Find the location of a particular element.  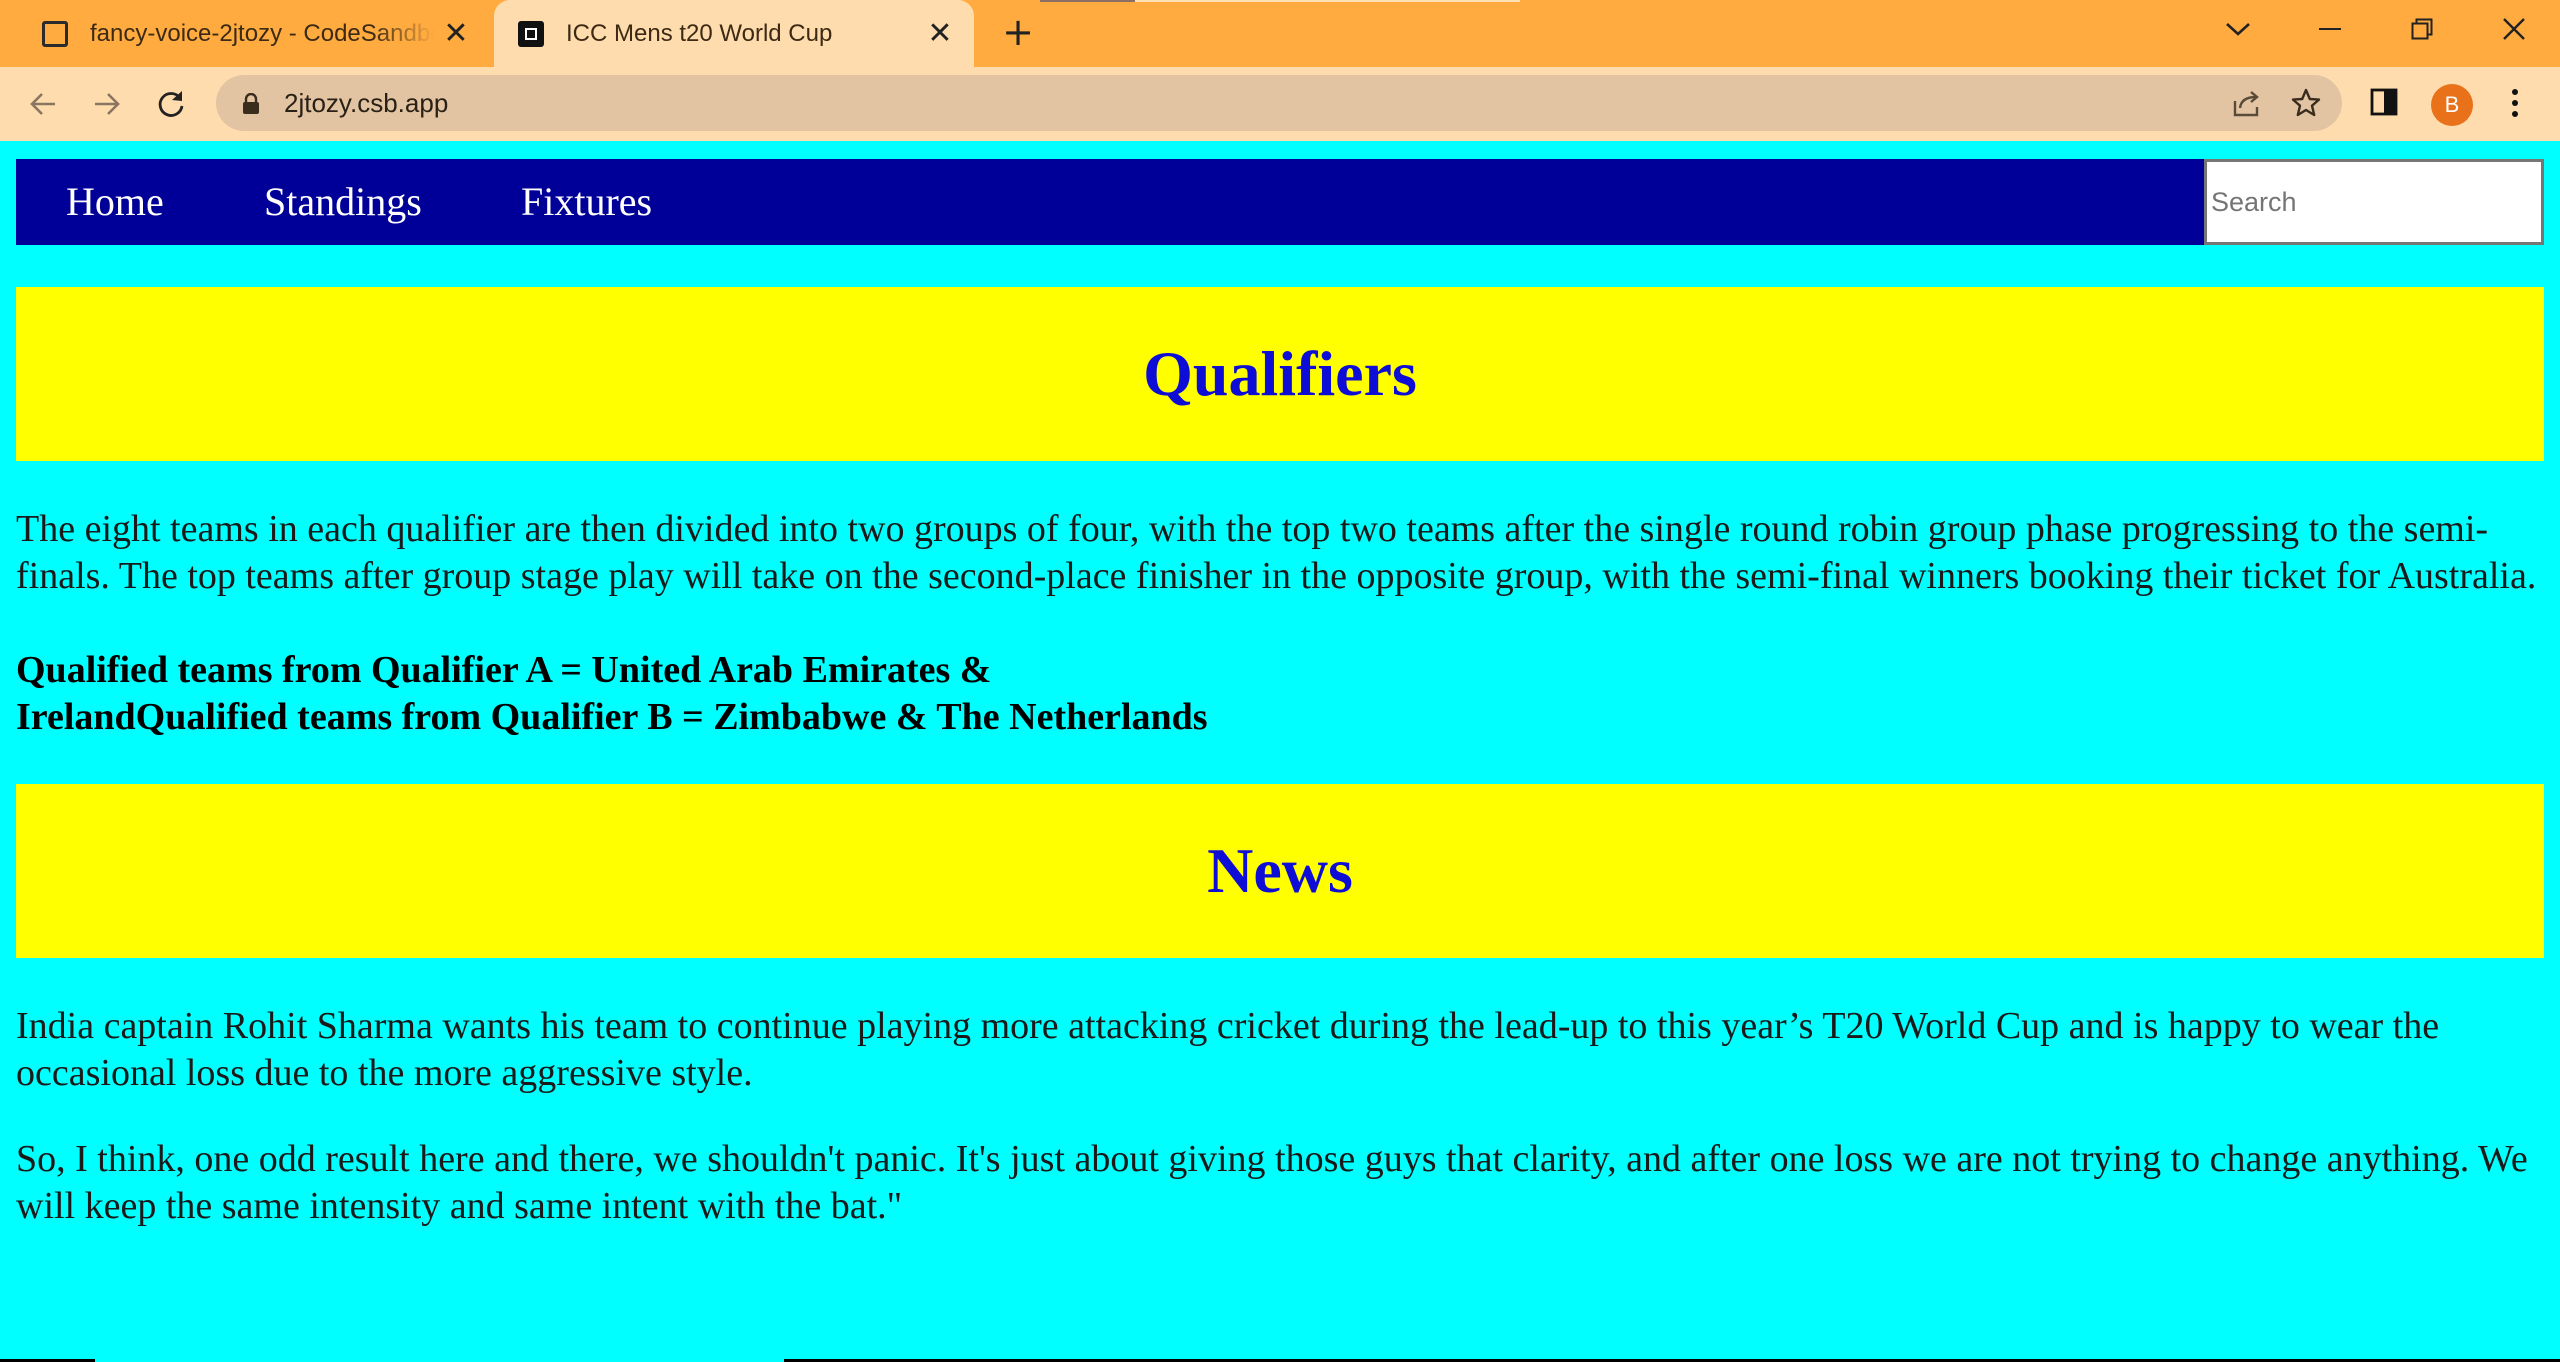

nav-link-home: Home is located at coordinates (115, 202).